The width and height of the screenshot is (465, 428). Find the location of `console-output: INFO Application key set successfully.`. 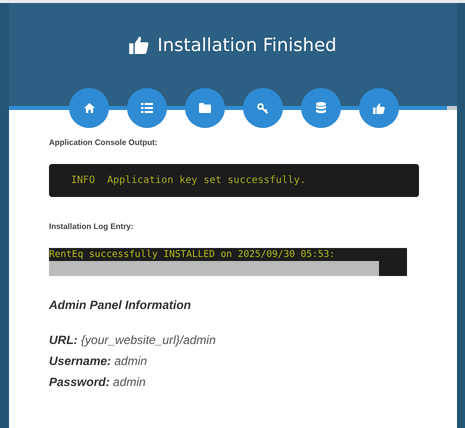

console-output: INFO Application key set successfully. is located at coordinates (234, 180).